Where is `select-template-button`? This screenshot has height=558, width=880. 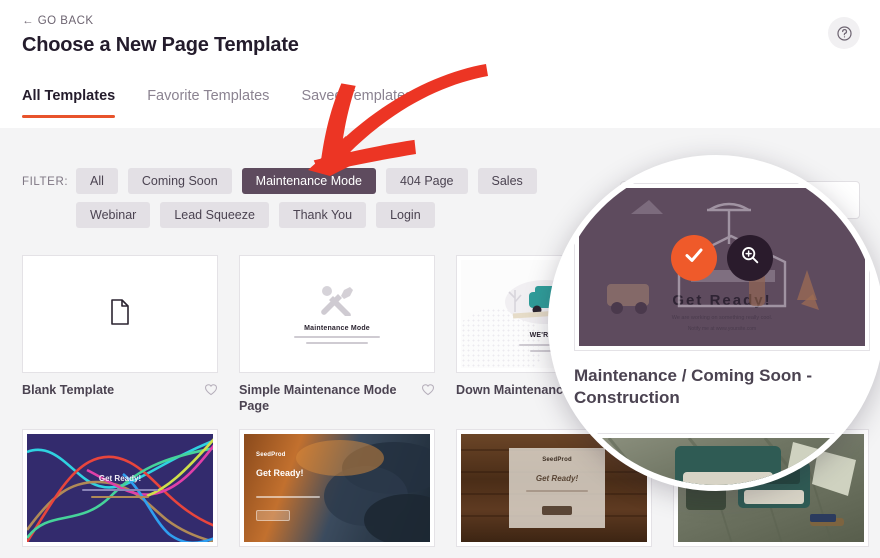 select-template-button is located at coordinates (694, 257).